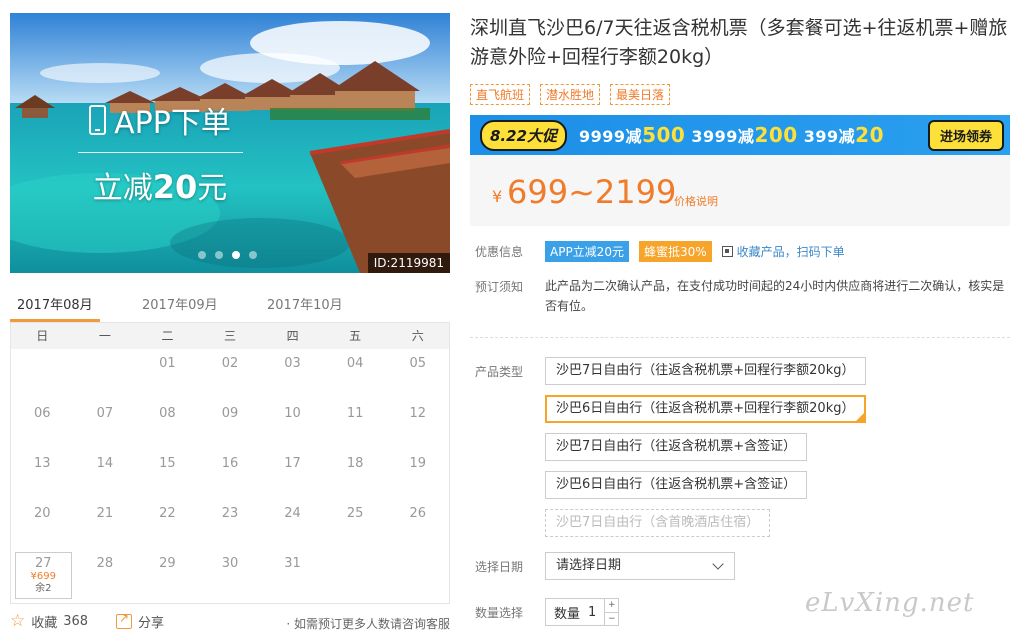 The image size is (1016, 639). What do you see at coordinates (705, 409) in the screenshot?
I see `product-option-selected: 沙巴6日自由行（往返含税机票+回程行李额20kg）` at bounding box center [705, 409].